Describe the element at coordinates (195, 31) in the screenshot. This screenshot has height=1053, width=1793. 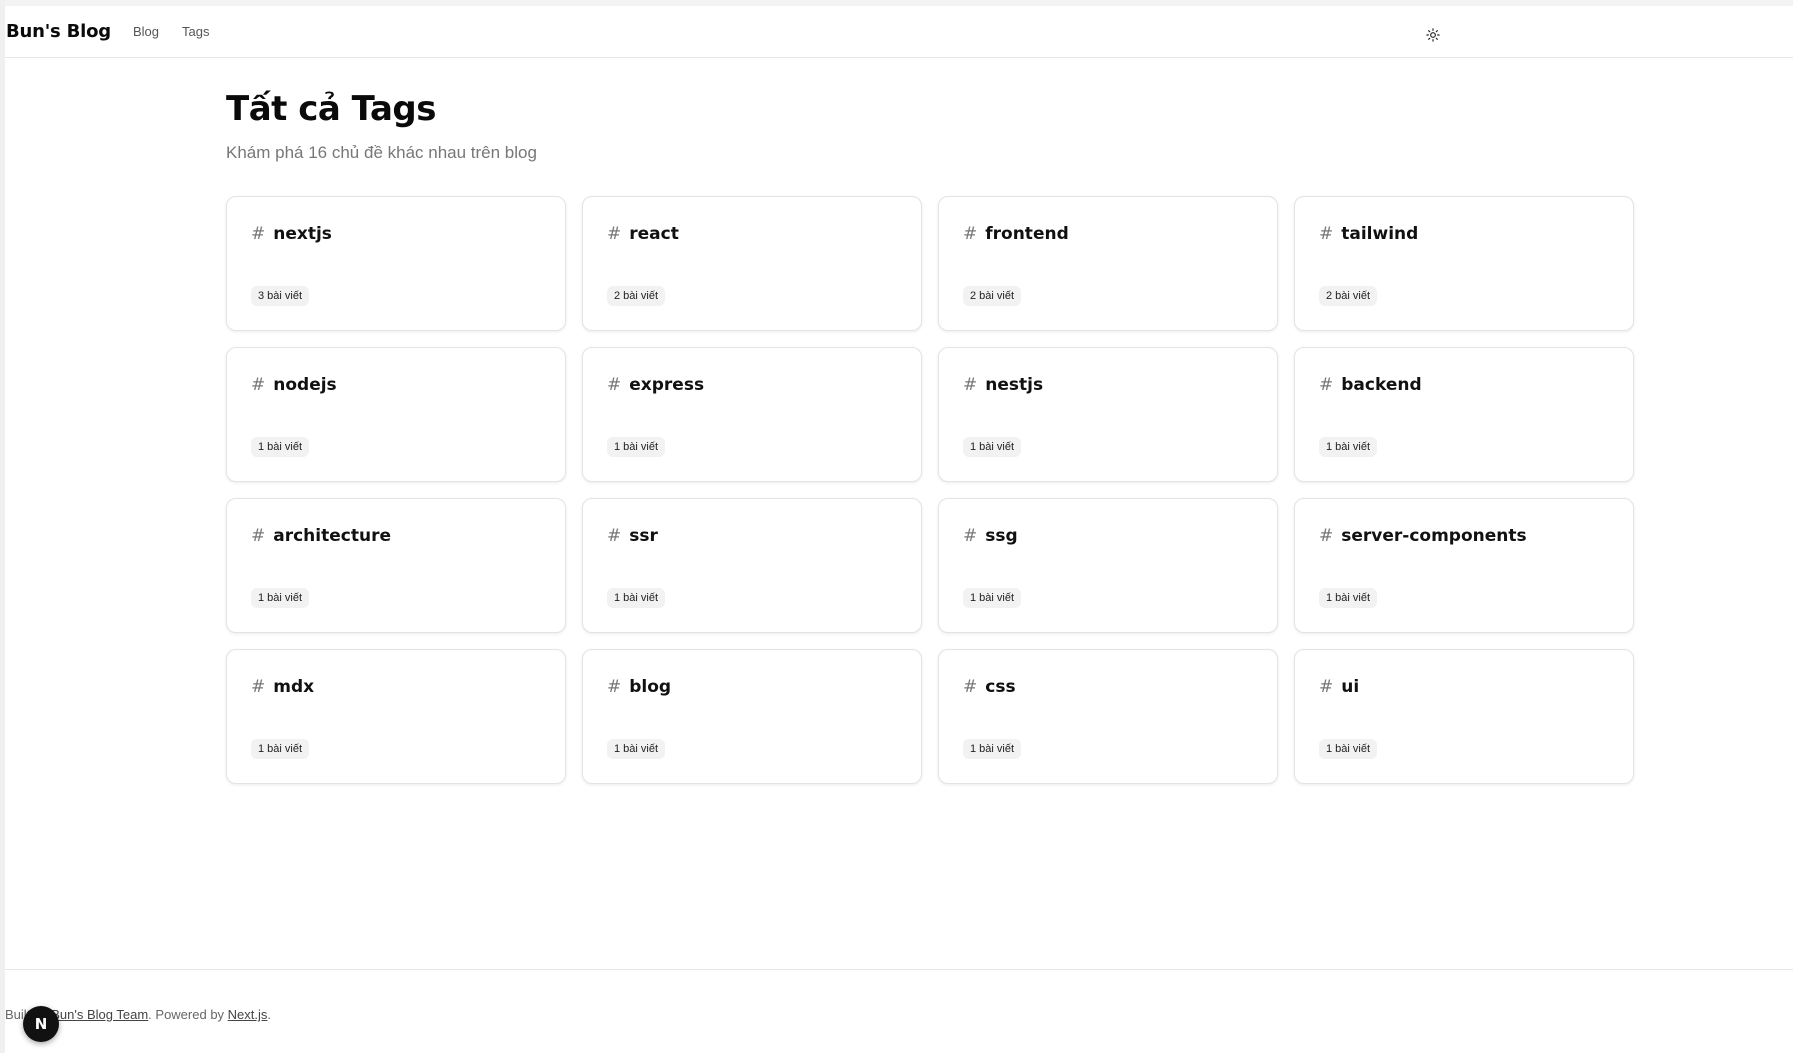
I see `nav-link-tags: Tags` at that location.